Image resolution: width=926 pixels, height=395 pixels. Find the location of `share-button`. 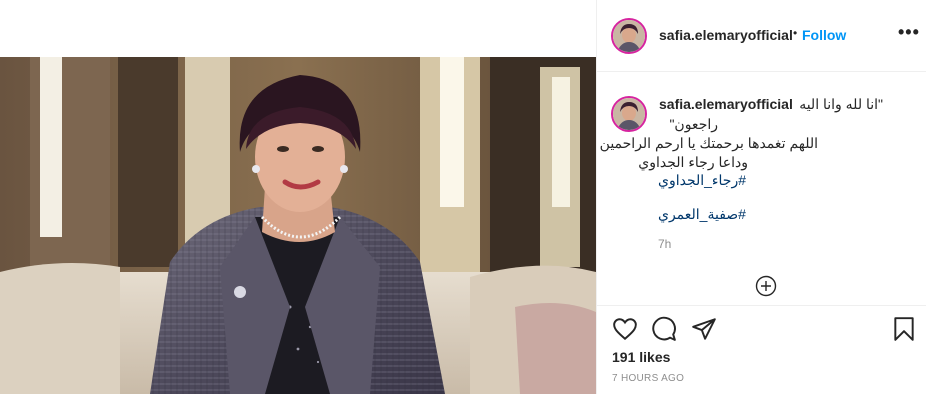

share-button is located at coordinates (704, 329).